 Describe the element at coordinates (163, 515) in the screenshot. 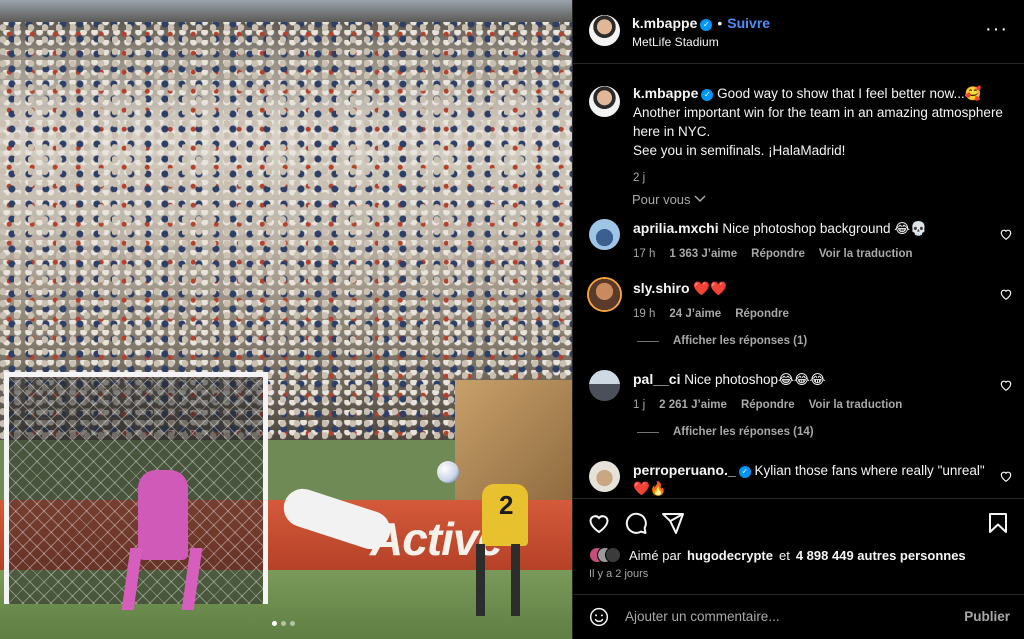

I see `goalkeeper` at that location.